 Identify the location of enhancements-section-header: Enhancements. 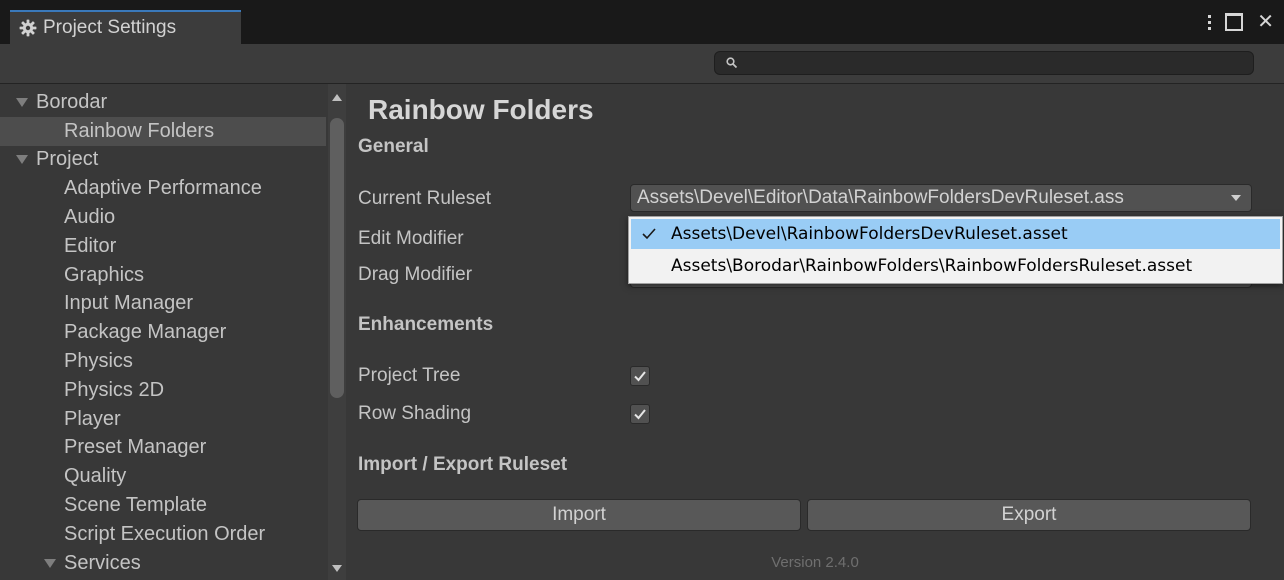
(426, 324).